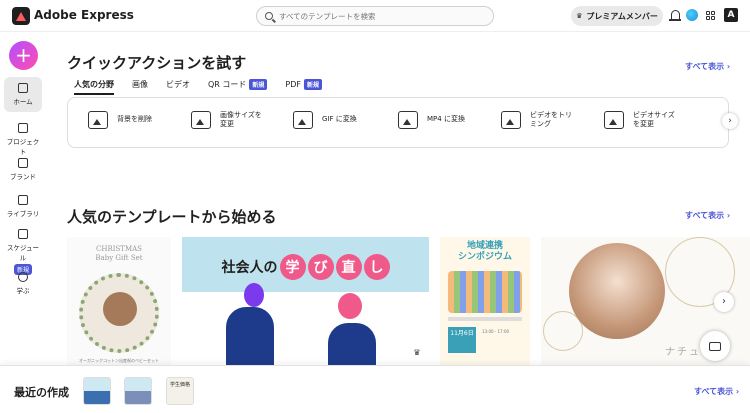  I want to click on recent-thumbnail: 学生価格, so click(180, 391).